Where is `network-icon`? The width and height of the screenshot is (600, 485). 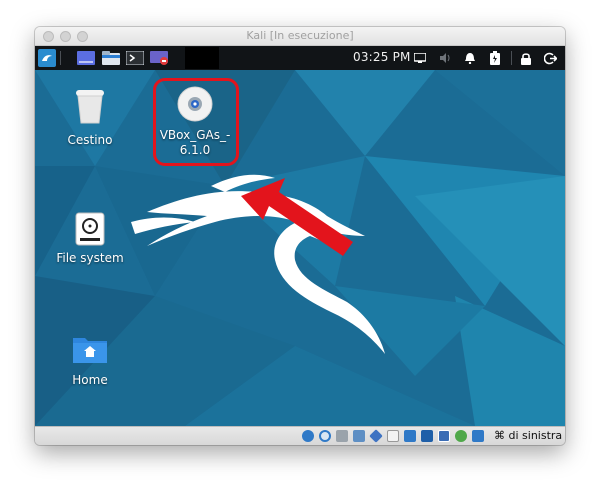
network-icon is located at coordinates (359, 436).